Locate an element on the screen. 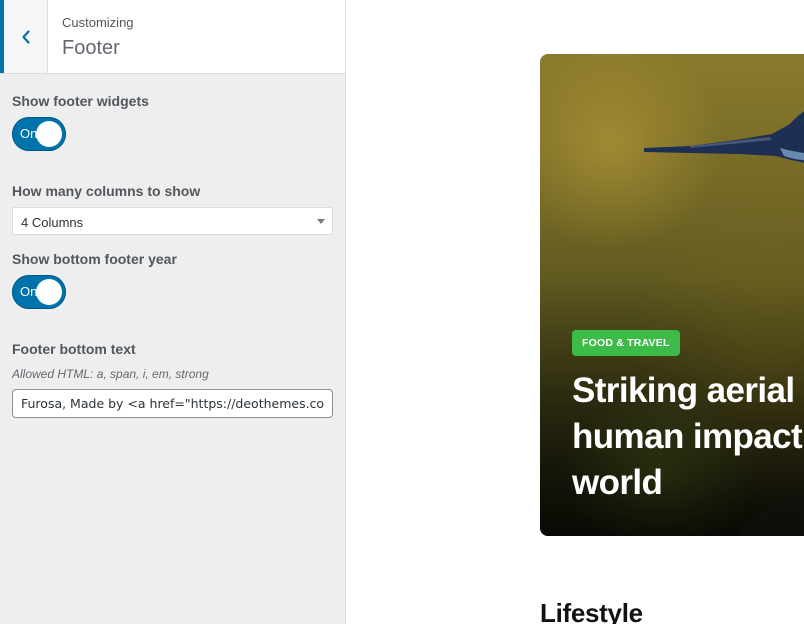 Image resolution: width=804 pixels, height=624 pixels. post-title: Striking aerial p human impact c world is located at coordinates (688, 437).